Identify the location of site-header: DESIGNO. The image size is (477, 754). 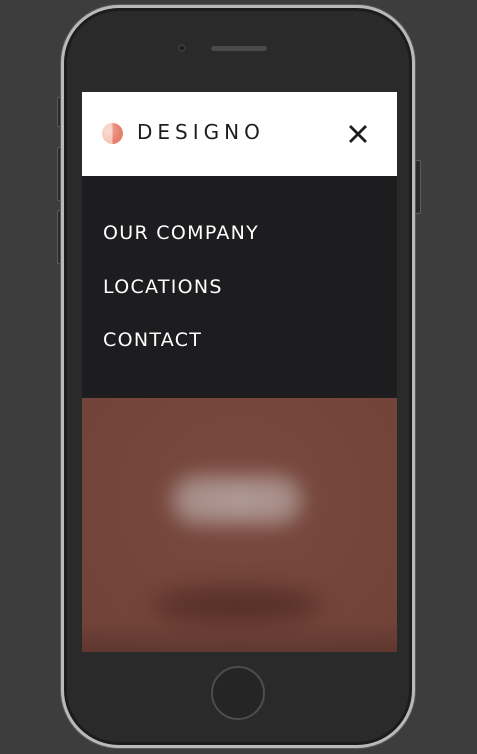
(239, 134).